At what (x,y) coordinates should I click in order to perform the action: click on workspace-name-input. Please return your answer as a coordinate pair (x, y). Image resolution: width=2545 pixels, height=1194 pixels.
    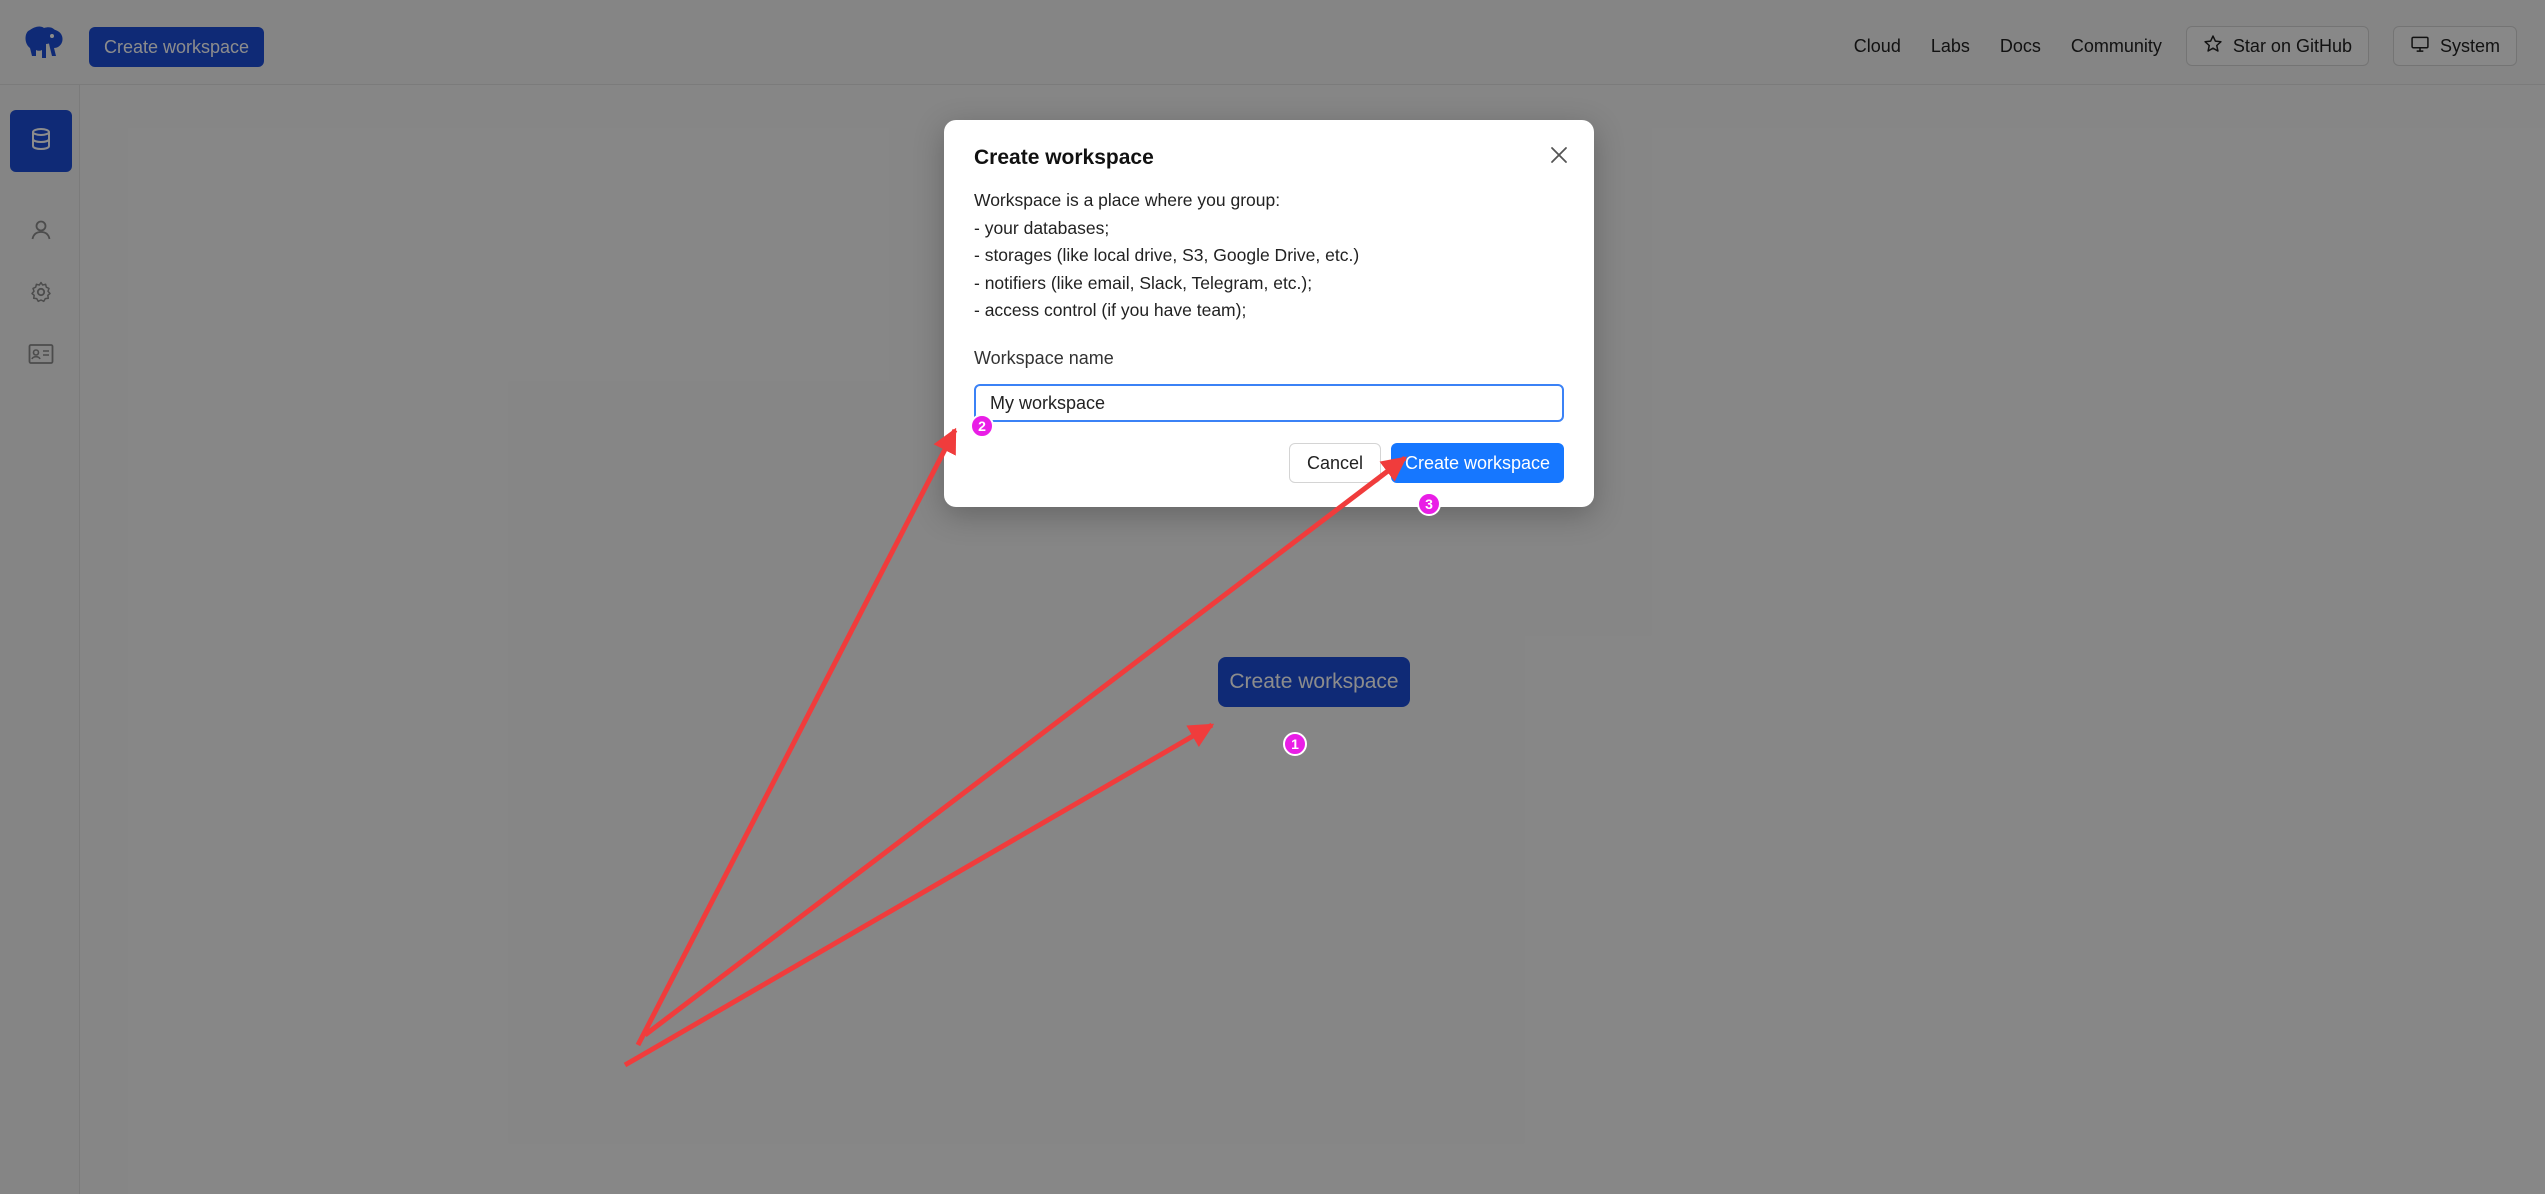
    Looking at the image, I should click on (1269, 403).